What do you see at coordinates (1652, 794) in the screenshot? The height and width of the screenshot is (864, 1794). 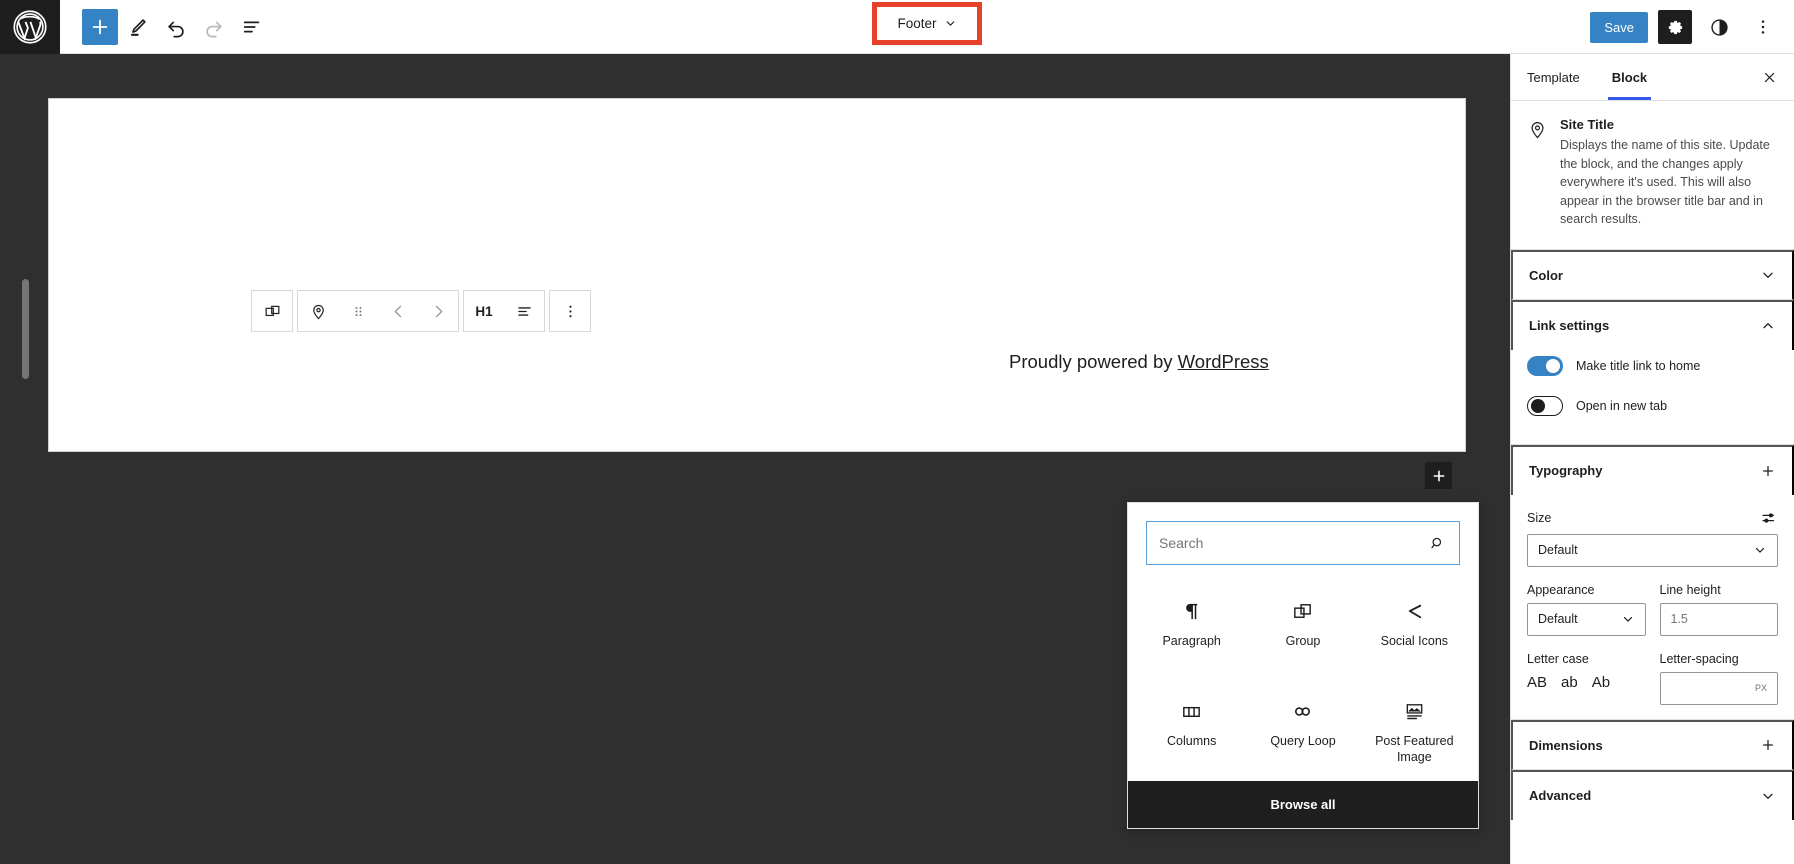 I see `panel-advanced-header: Advanced` at bounding box center [1652, 794].